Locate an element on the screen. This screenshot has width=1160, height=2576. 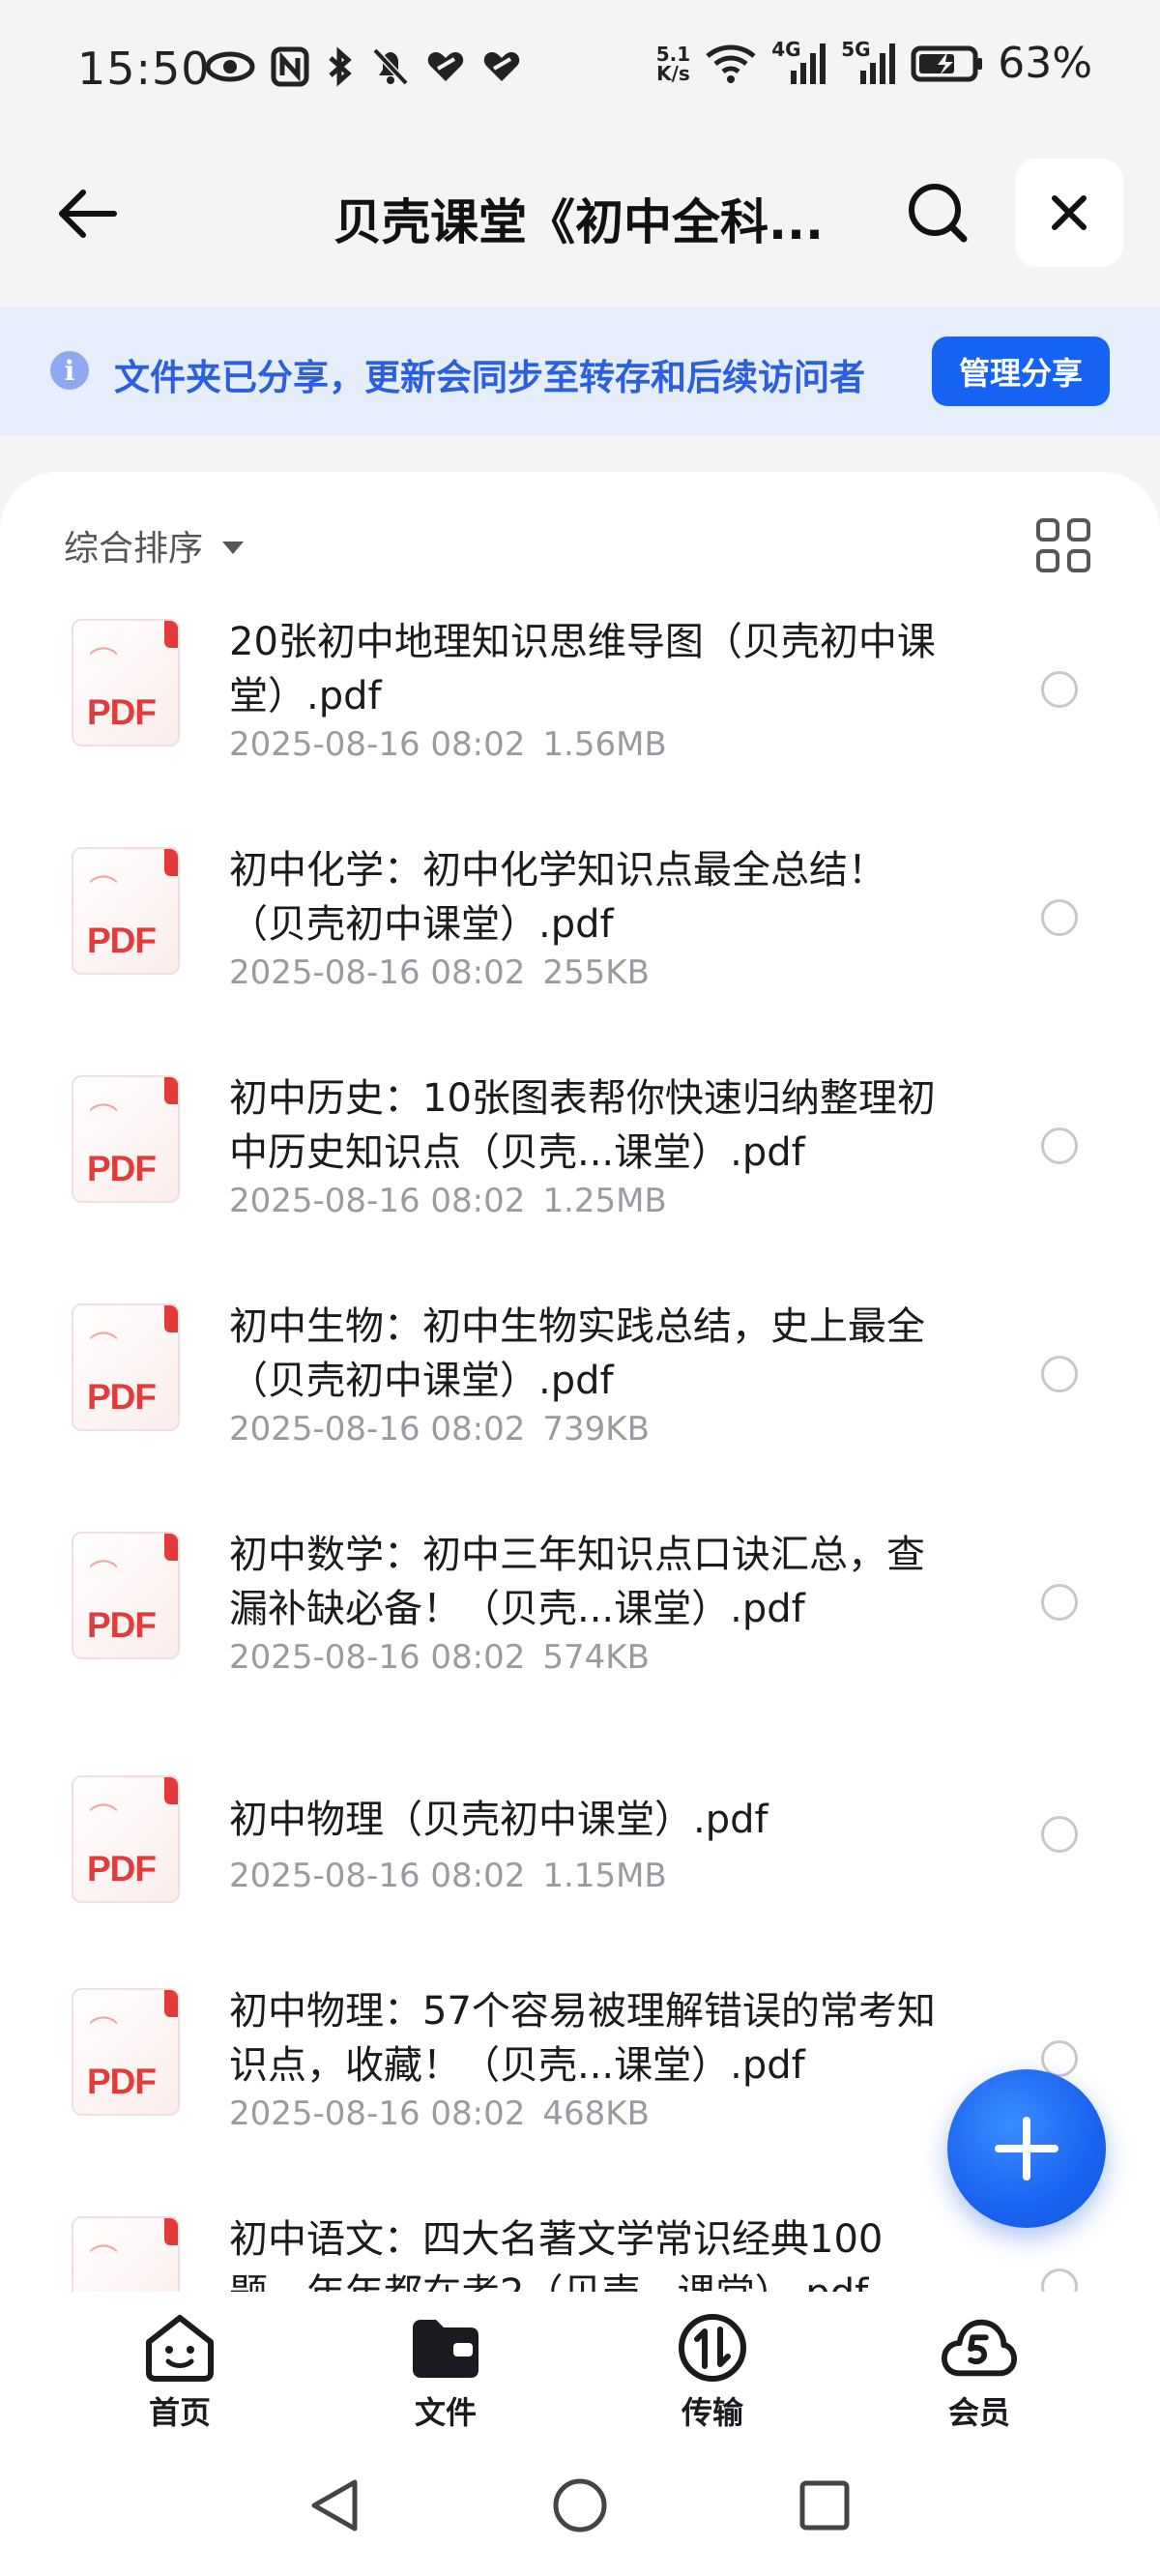
system-recents-button is located at coordinates (825, 2505).